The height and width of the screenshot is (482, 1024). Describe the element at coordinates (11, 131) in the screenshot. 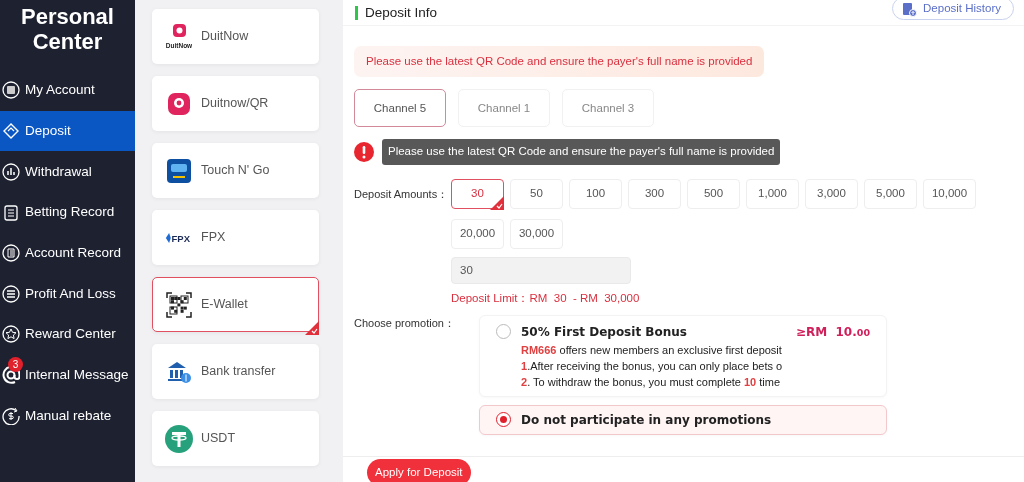

I see `ticket-icon` at that location.